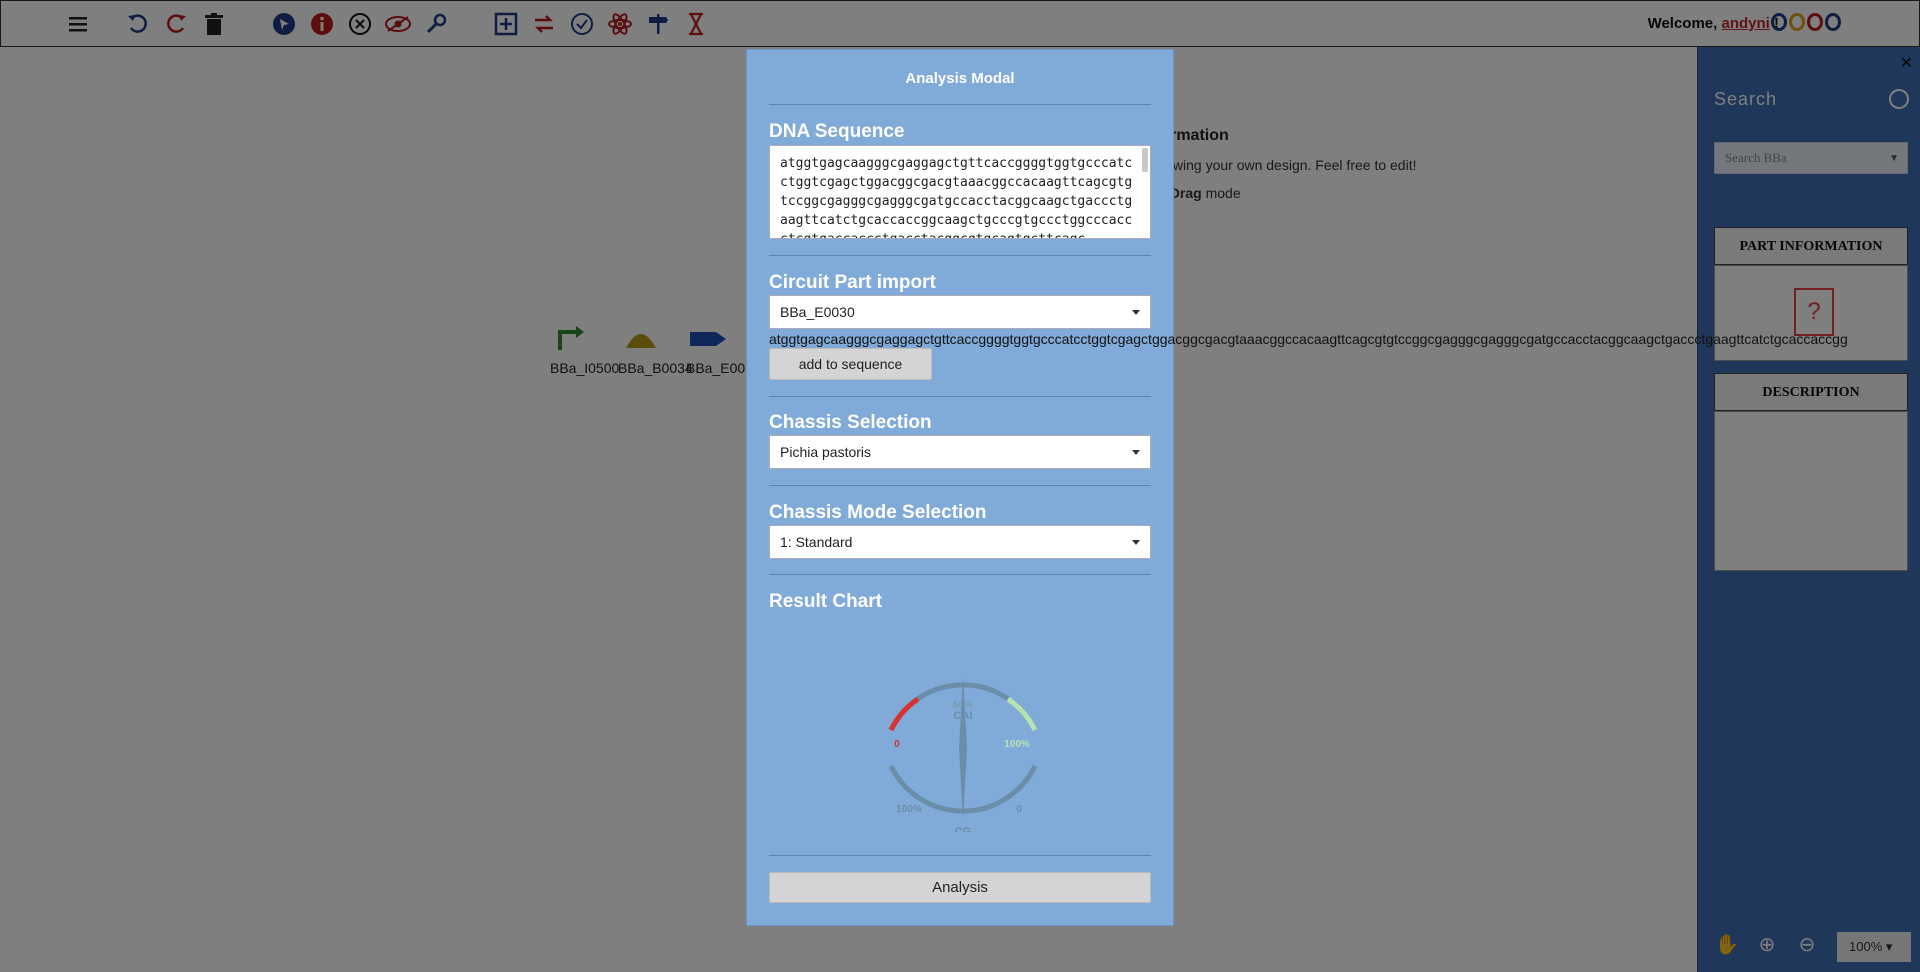 The height and width of the screenshot is (972, 1920). What do you see at coordinates (837, 131) in the screenshot?
I see `dna-sequence-title: DNA Sequence` at bounding box center [837, 131].